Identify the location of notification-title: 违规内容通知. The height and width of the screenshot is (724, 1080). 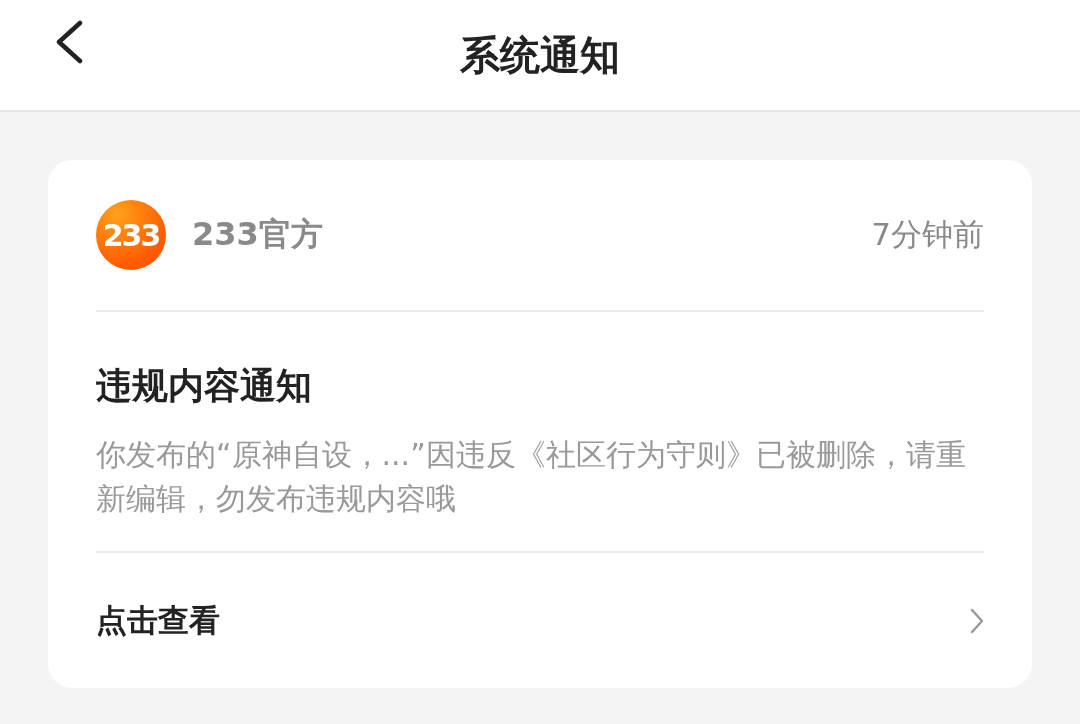
(204, 386).